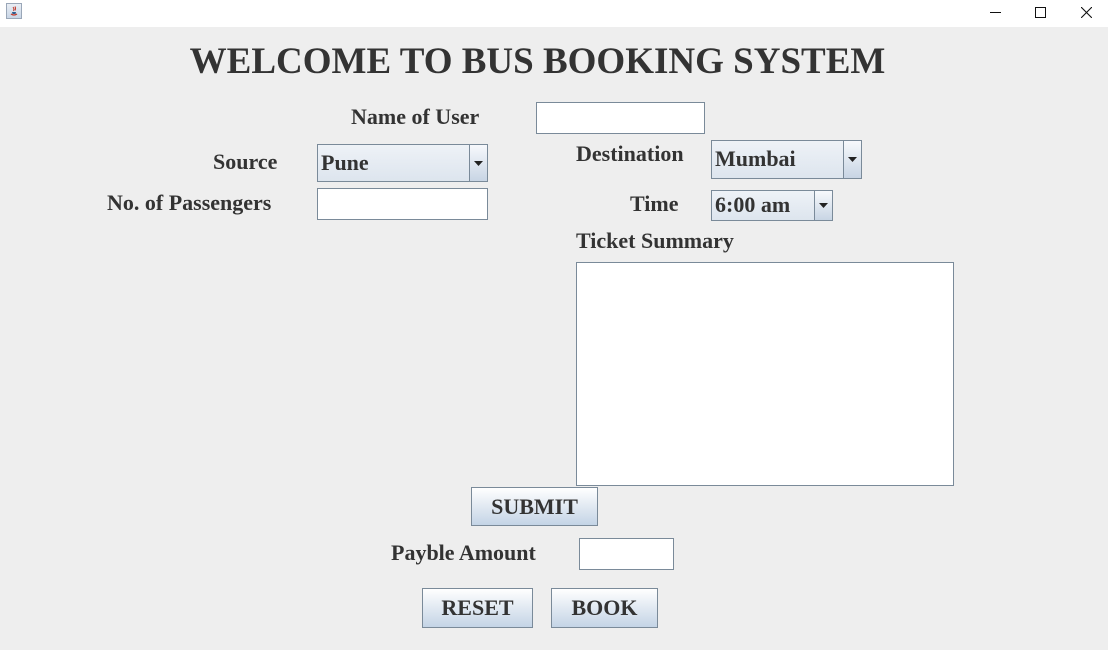  What do you see at coordinates (415, 116) in the screenshot?
I see `name-label: Name of User` at bounding box center [415, 116].